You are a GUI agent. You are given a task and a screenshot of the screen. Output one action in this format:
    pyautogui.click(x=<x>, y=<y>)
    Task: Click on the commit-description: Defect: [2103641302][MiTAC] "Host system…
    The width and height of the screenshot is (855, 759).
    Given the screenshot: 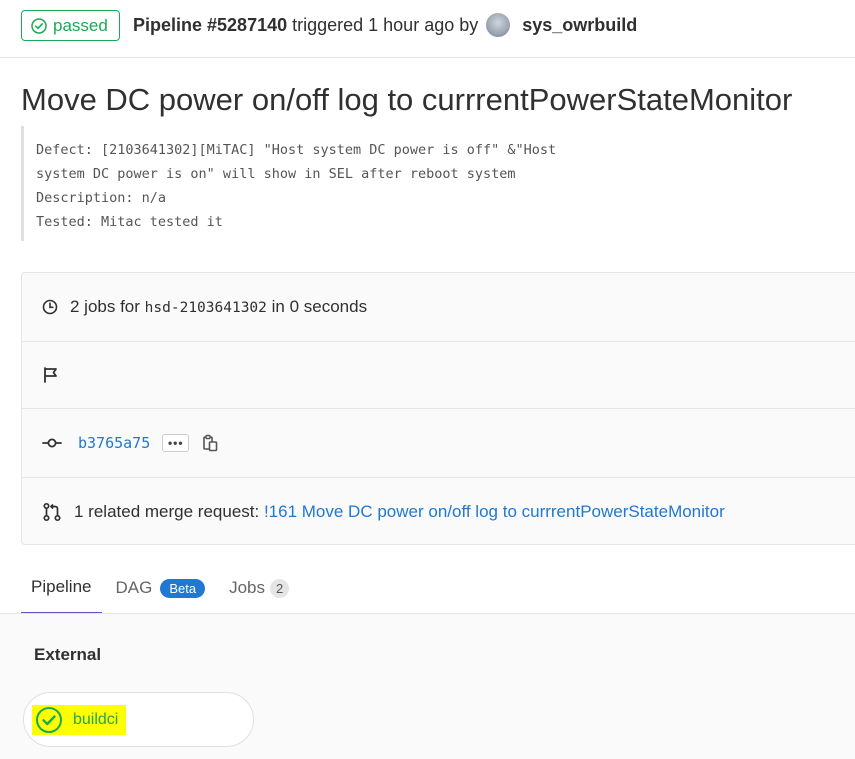 What is the action you would take?
    pyautogui.click(x=321, y=183)
    